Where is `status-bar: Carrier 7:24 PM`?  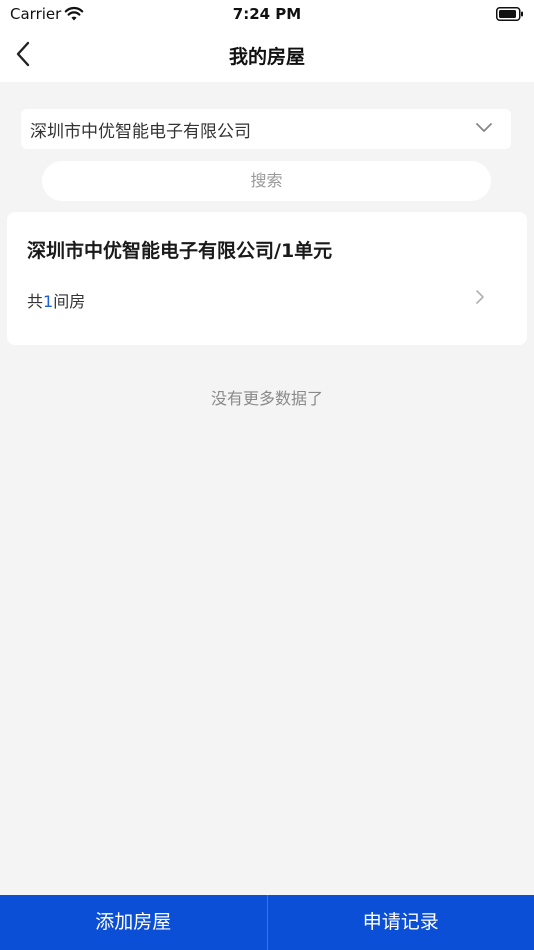
status-bar: Carrier 7:24 PM is located at coordinates (267, 14).